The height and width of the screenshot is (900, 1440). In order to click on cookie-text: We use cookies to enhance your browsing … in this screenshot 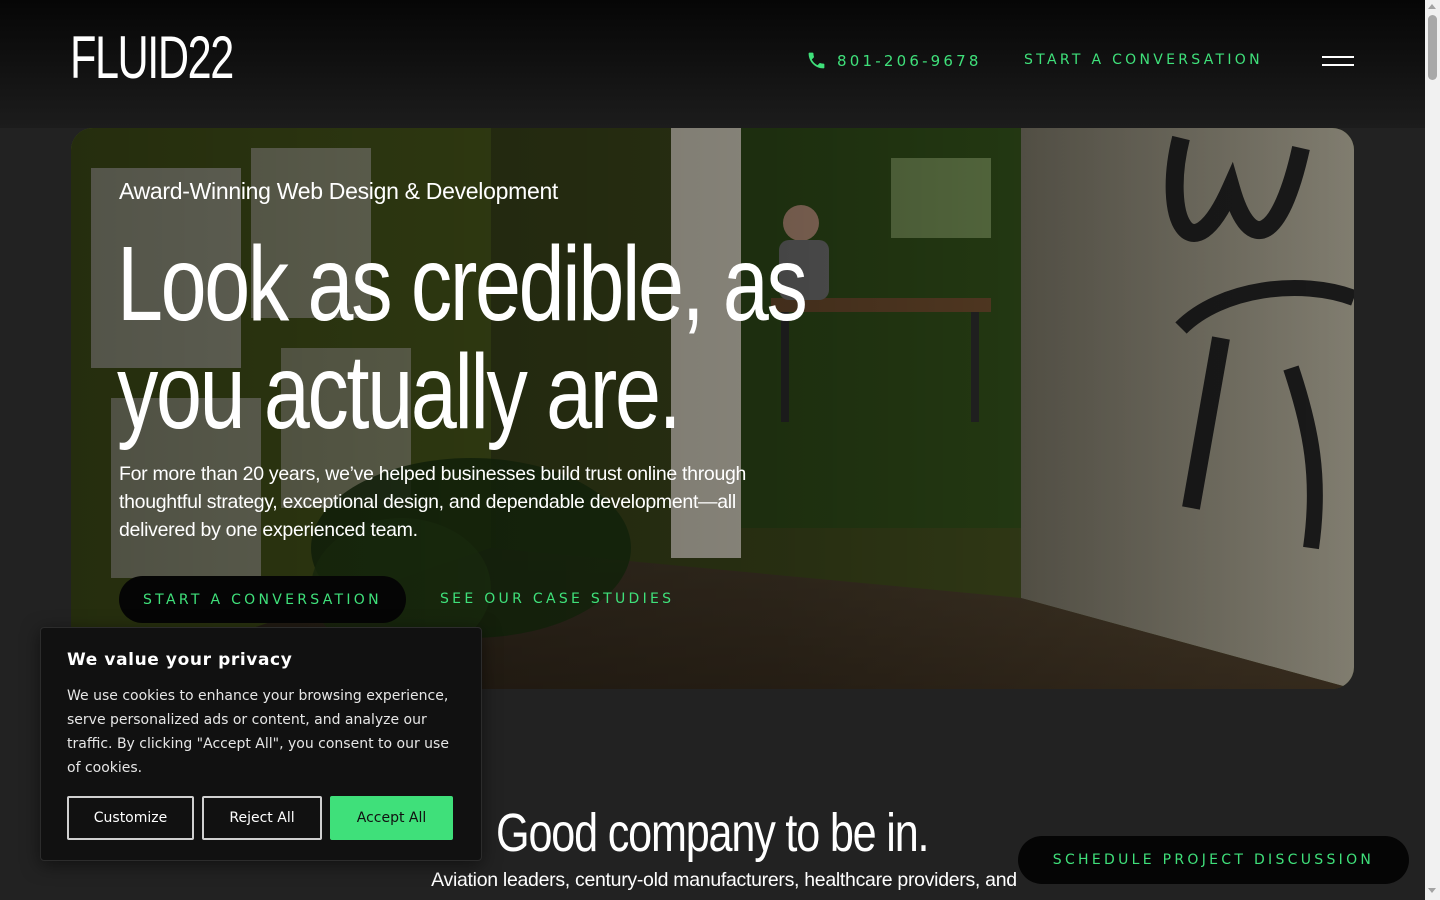, I will do `click(258, 732)`.